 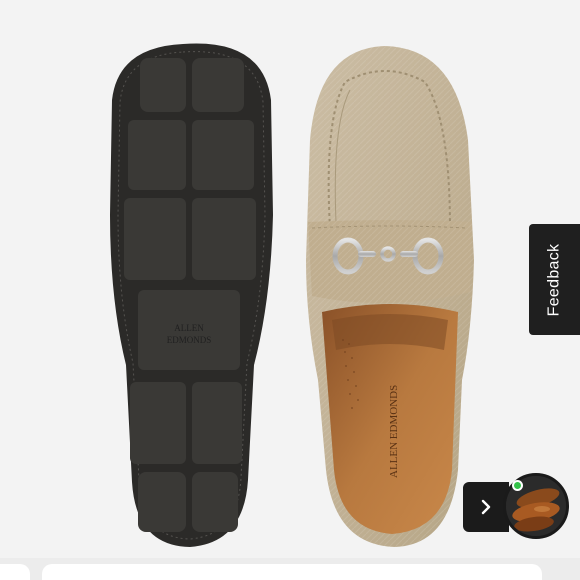 What do you see at coordinates (292, 572) in the screenshot?
I see `bottom-card` at bounding box center [292, 572].